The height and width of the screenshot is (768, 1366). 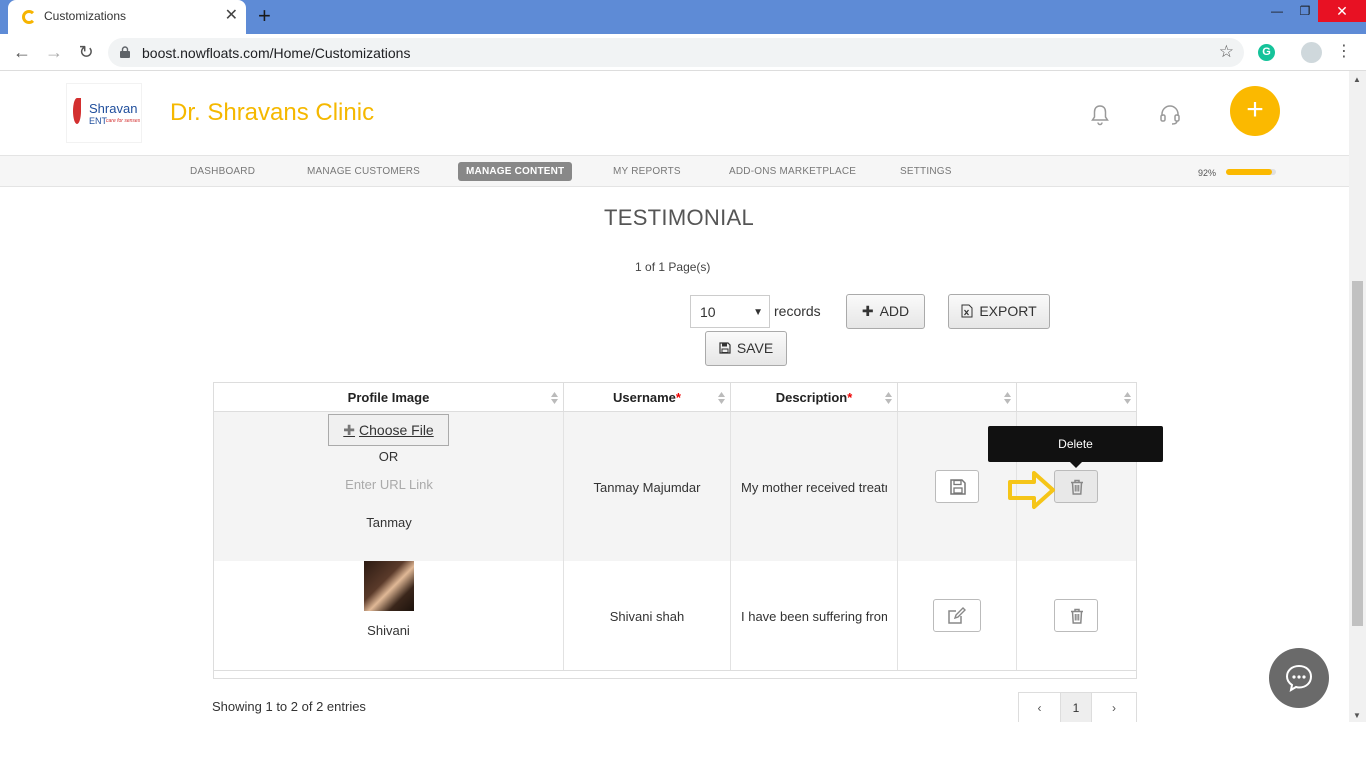 I want to click on tab-title: Customizations, so click(x=85, y=16).